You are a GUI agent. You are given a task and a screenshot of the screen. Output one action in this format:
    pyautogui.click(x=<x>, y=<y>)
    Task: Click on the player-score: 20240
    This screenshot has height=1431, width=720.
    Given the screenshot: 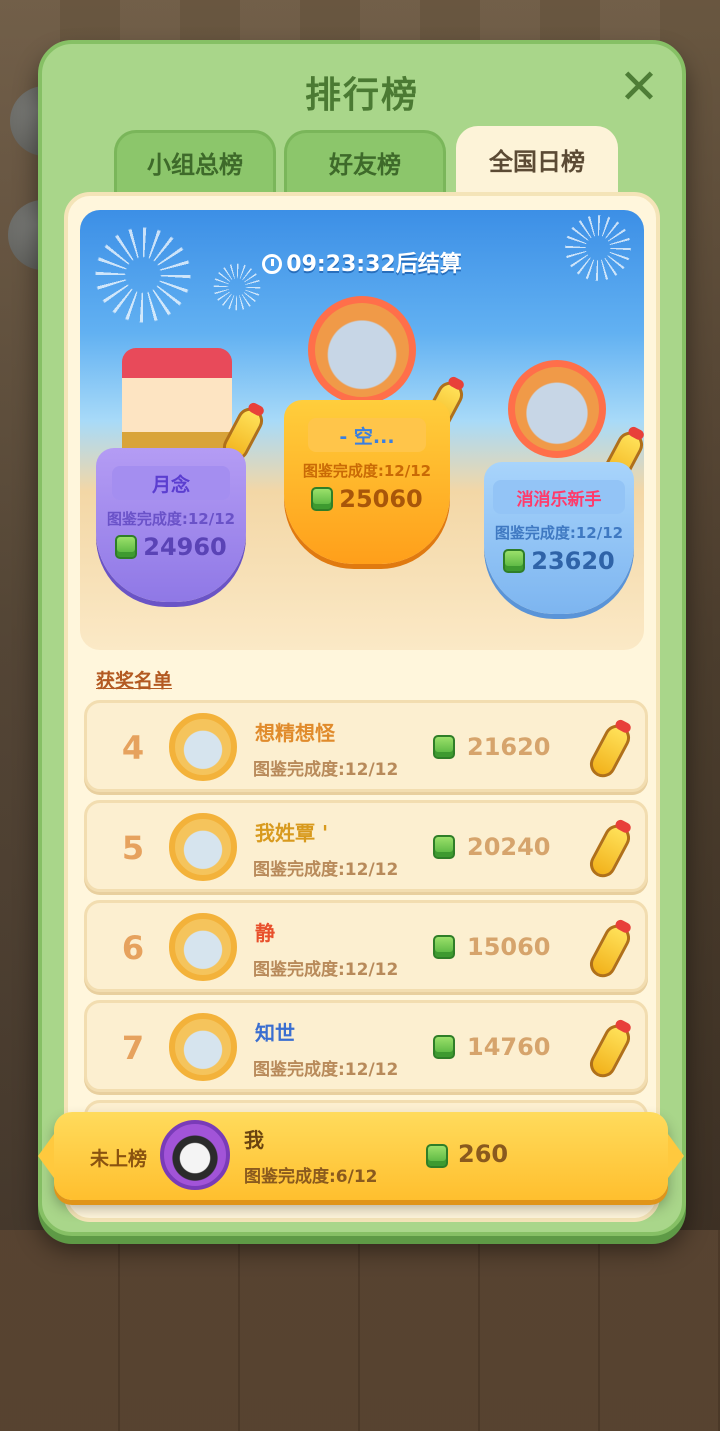 What is the action you would take?
    pyautogui.click(x=509, y=847)
    